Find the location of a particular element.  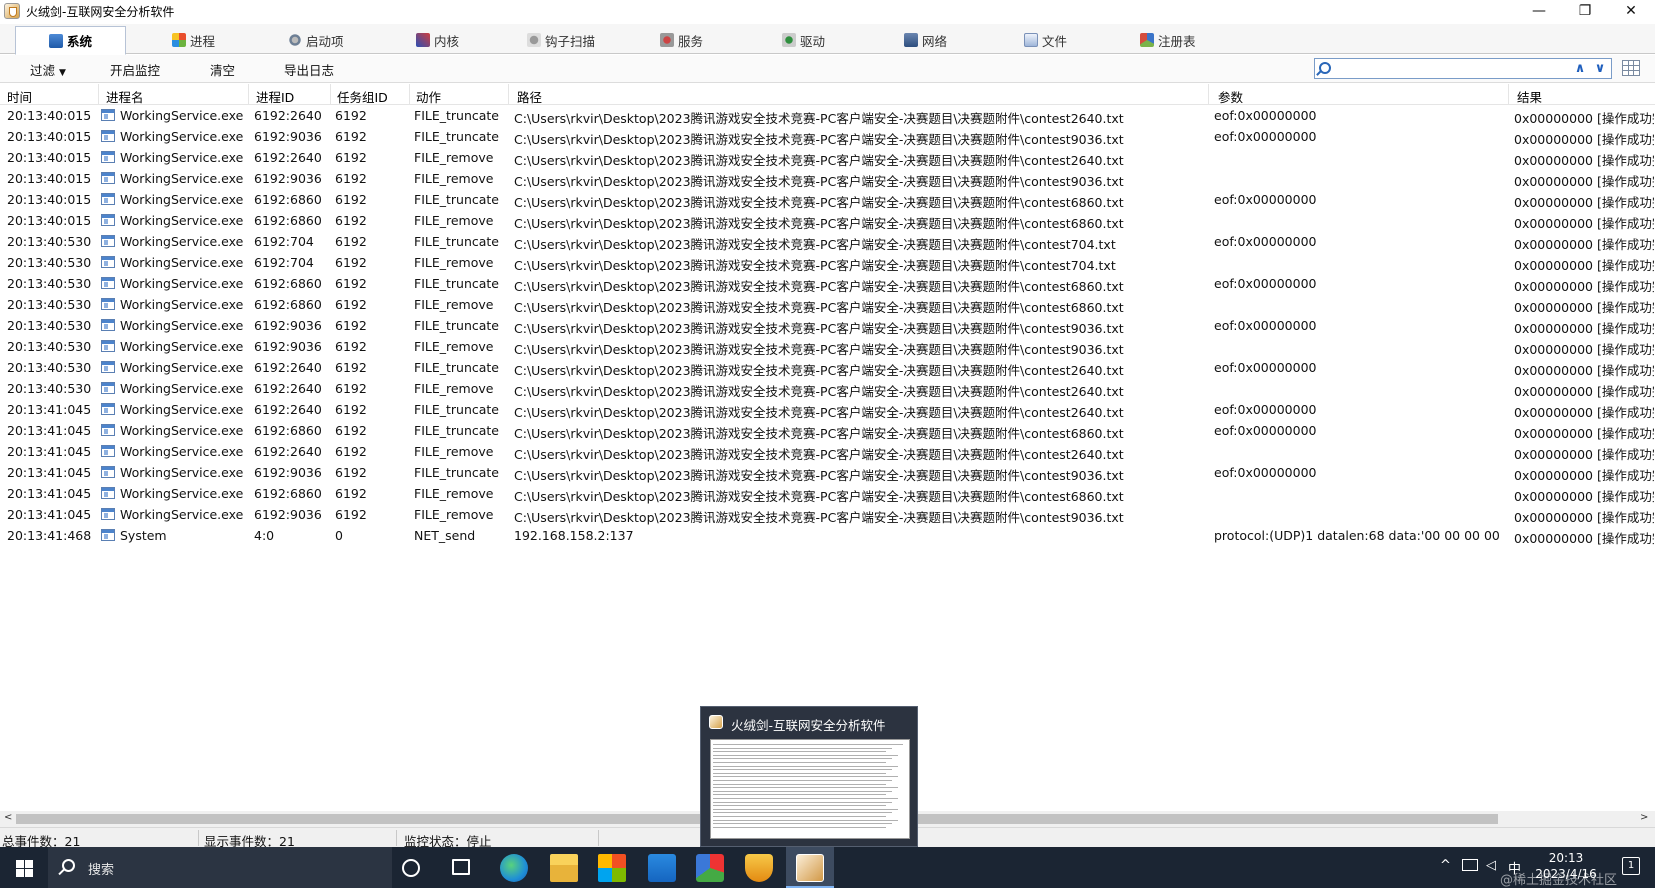

taskbar-thumbnail-preview: 火绒剑-互联网安全分析软件 is located at coordinates (809, 776).